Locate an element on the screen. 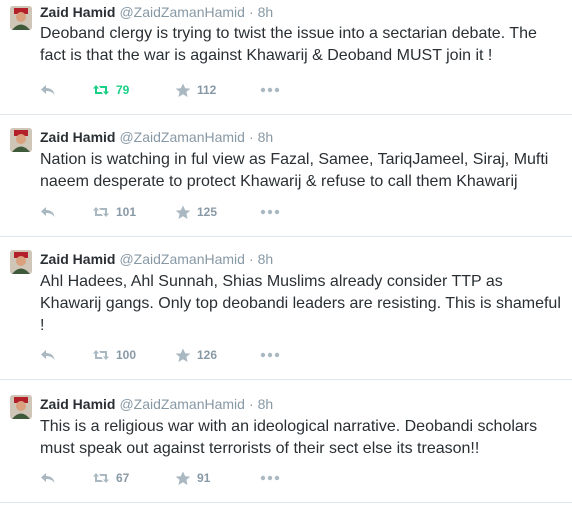 The height and width of the screenshot is (507, 572). favorite-button: 112 is located at coordinates (195, 90).